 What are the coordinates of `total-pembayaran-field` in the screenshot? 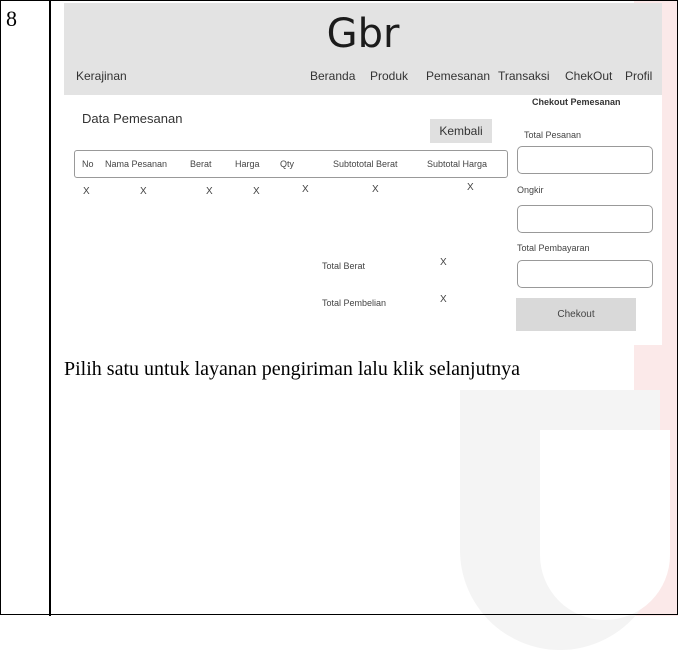 It's located at (585, 274).